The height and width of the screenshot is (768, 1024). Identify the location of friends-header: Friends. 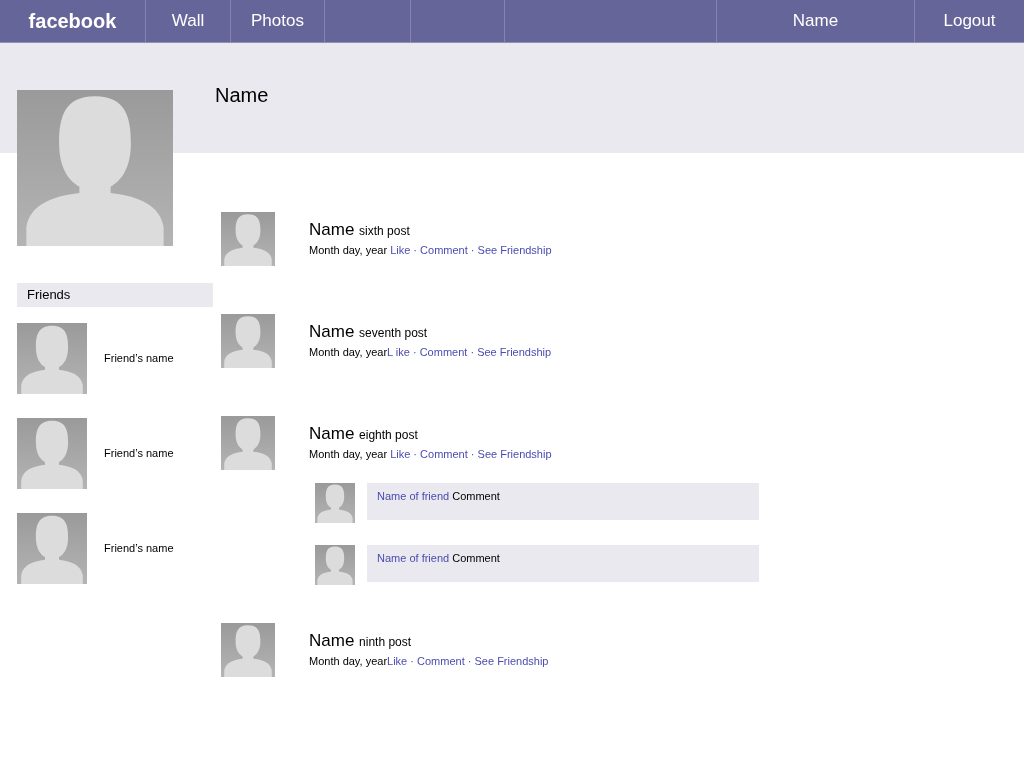
(115, 295).